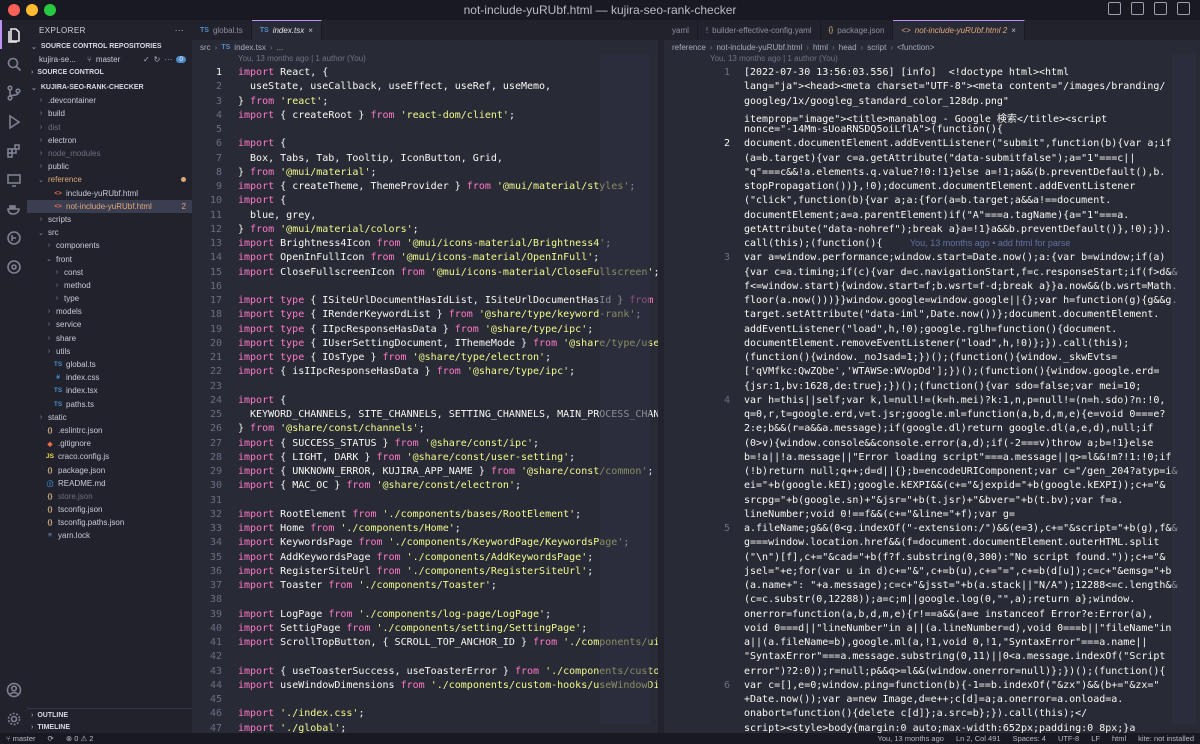 This screenshot has width=1200, height=744. What do you see at coordinates (13, 92) in the screenshot?
I see `source-control-icon` at bounding box center [13, 92].